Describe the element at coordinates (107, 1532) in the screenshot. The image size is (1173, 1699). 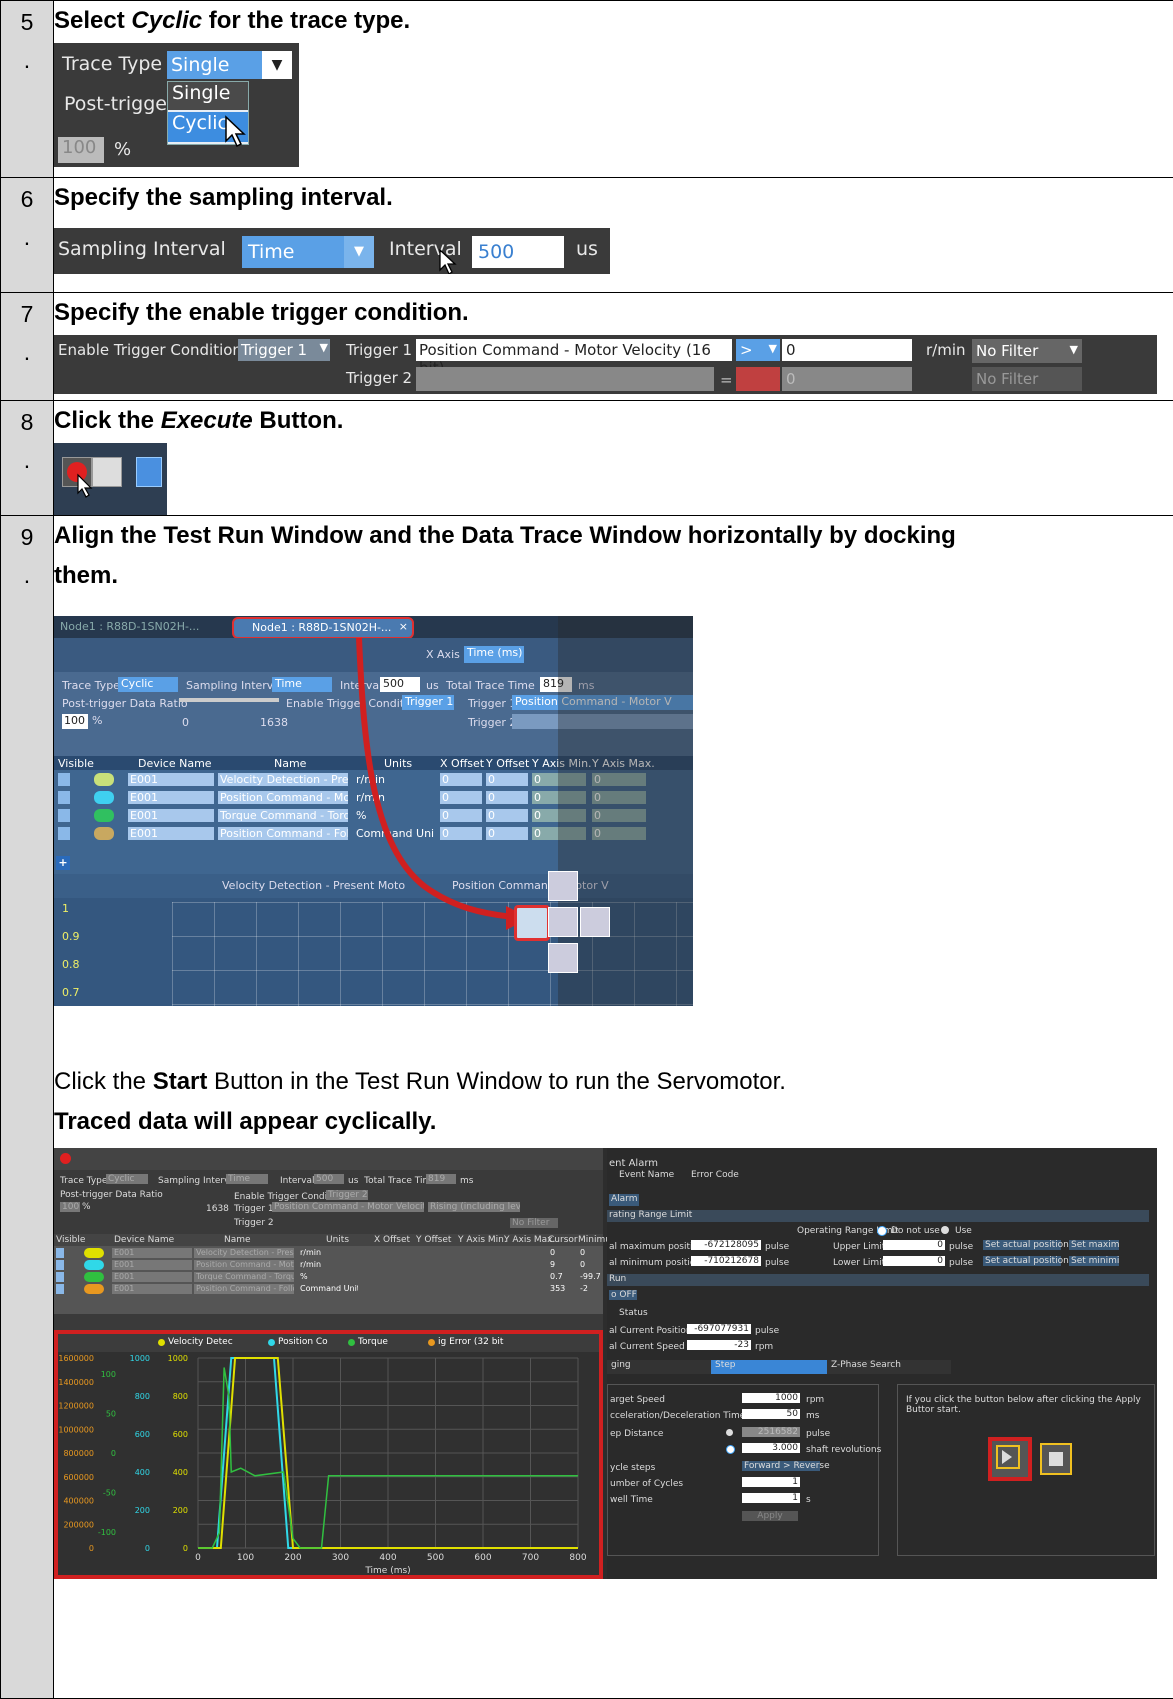
I see `y-tick-label: -100` at that location.